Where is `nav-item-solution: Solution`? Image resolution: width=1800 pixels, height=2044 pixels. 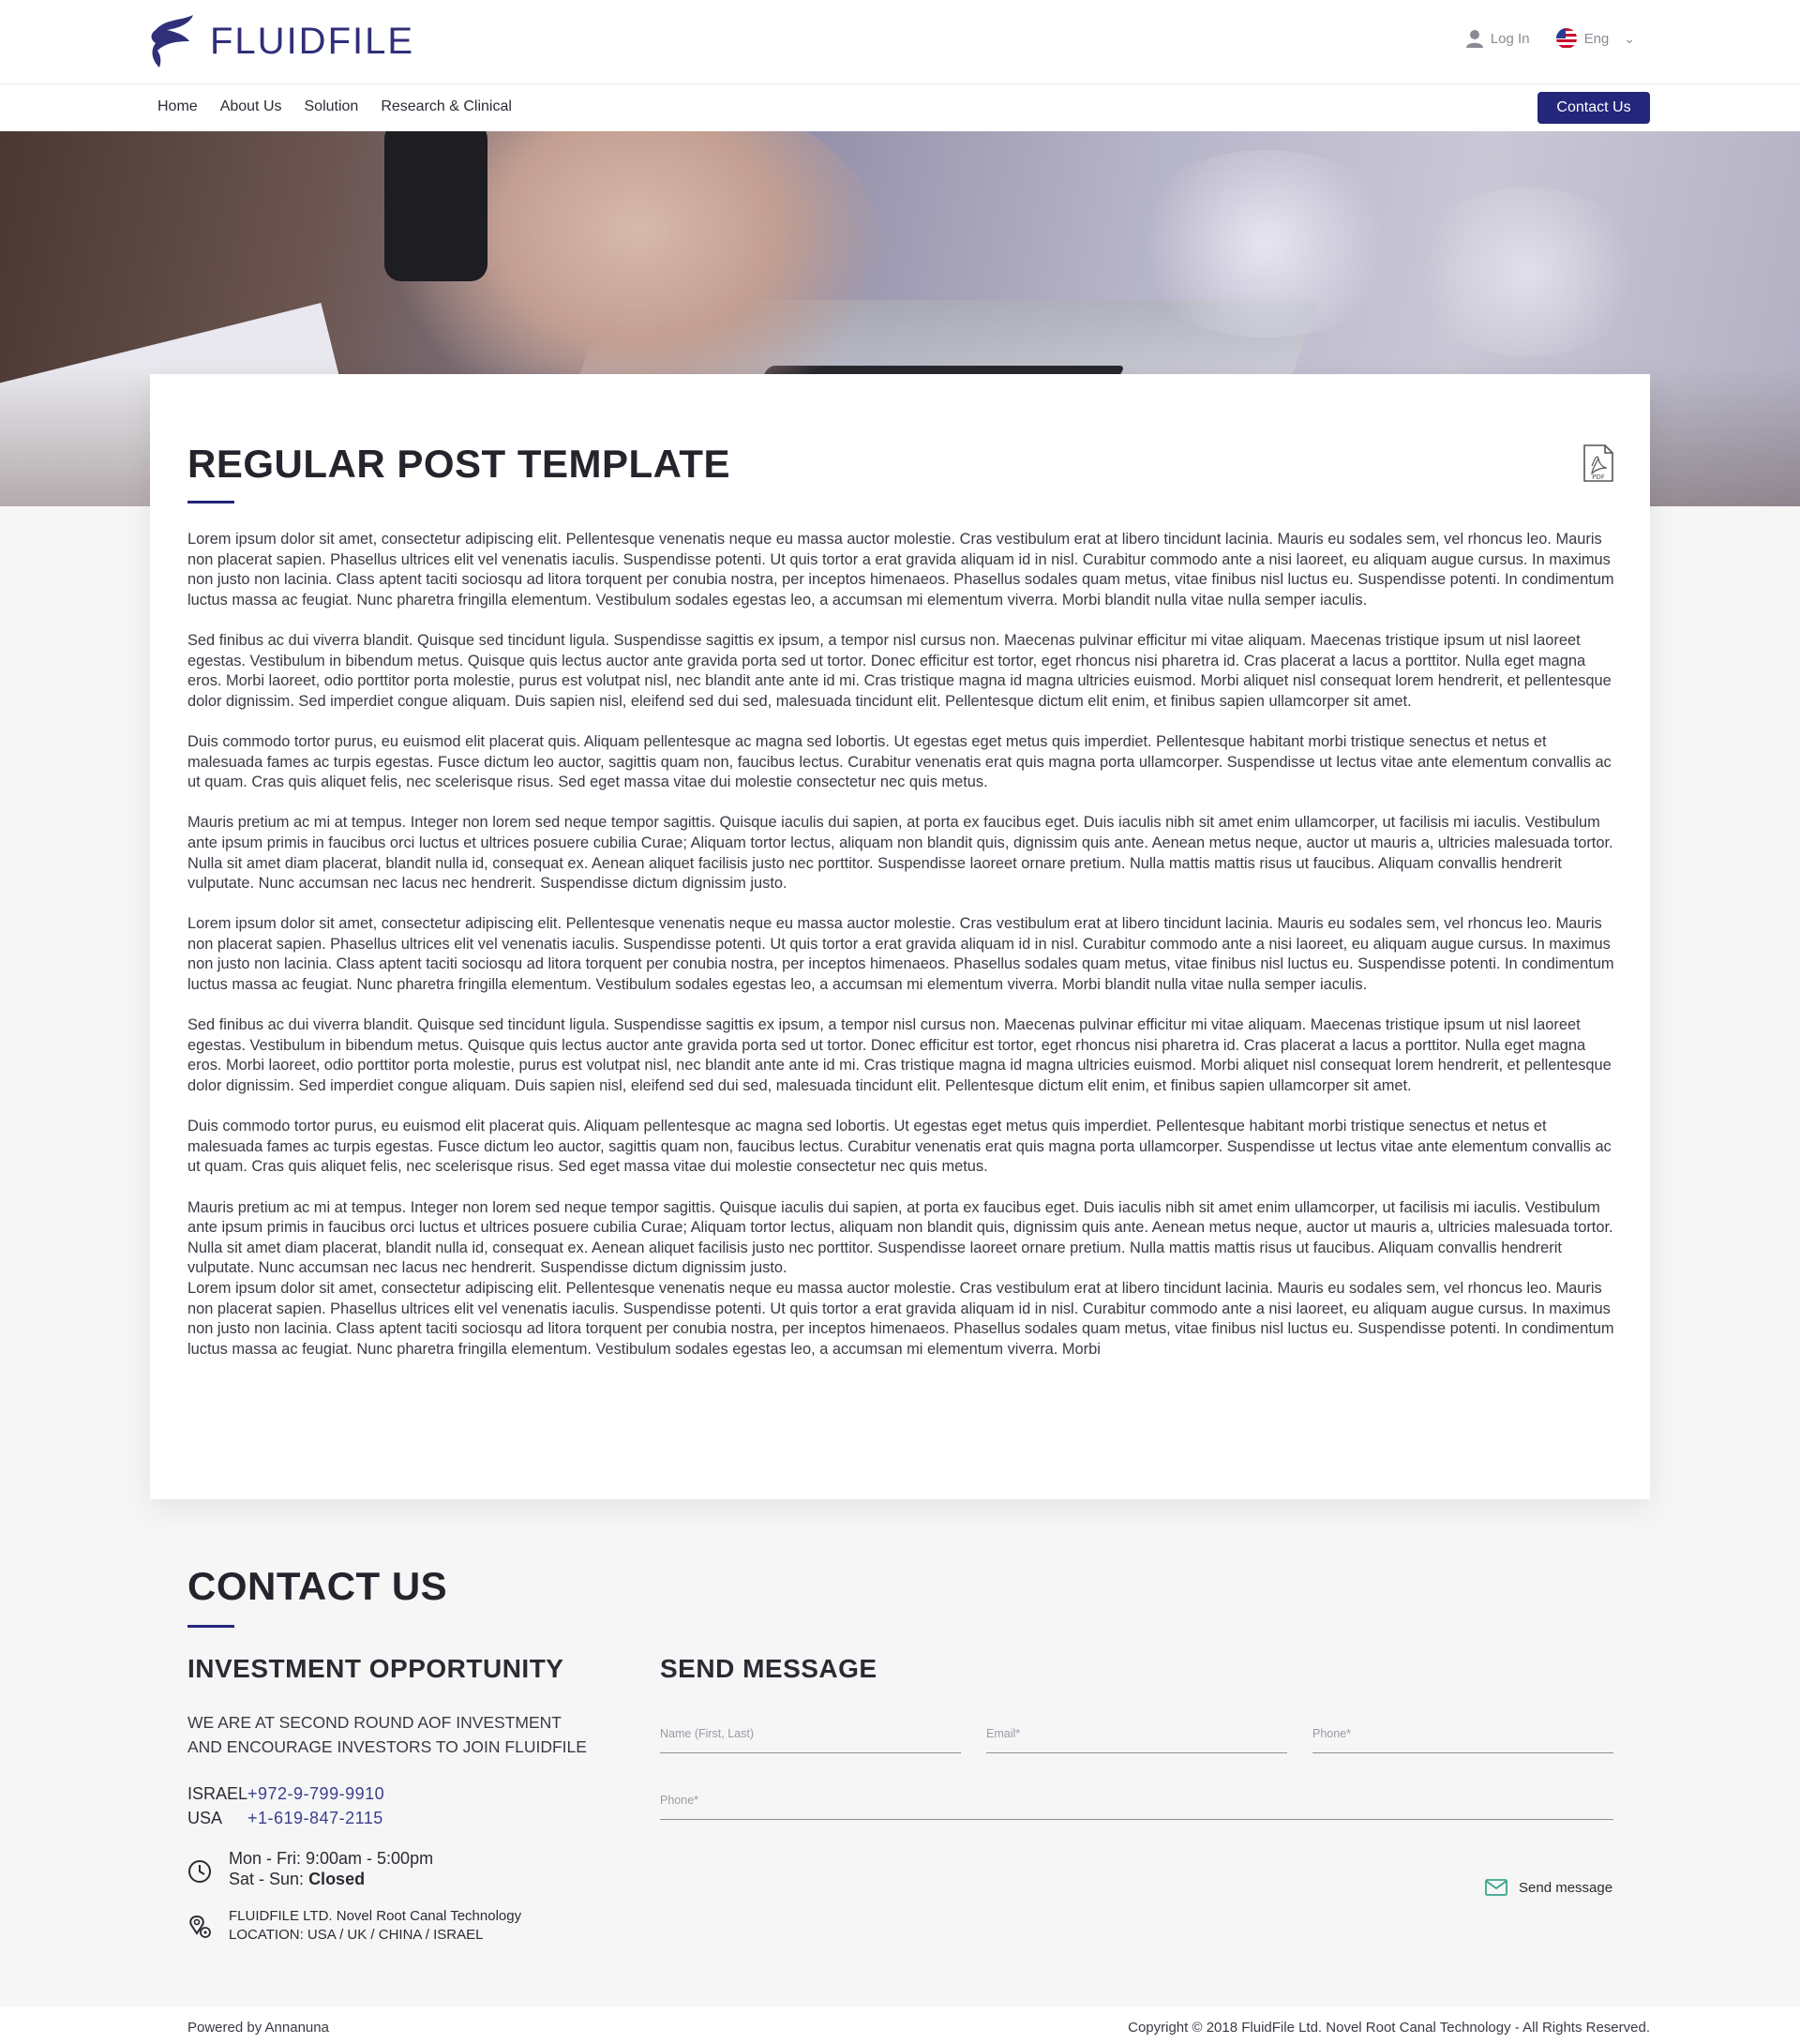 nav-item-solution: Solution is located at coordinates (332, 107).